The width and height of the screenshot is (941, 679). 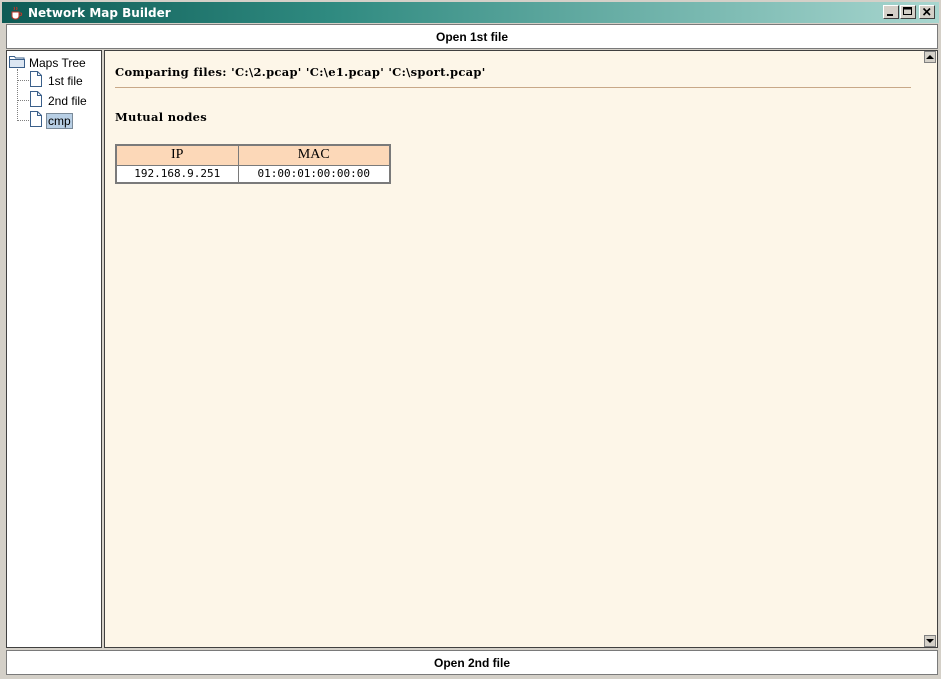 I want to click on open-second-file-button: Open 2nd file, so click(x=472, y=662).